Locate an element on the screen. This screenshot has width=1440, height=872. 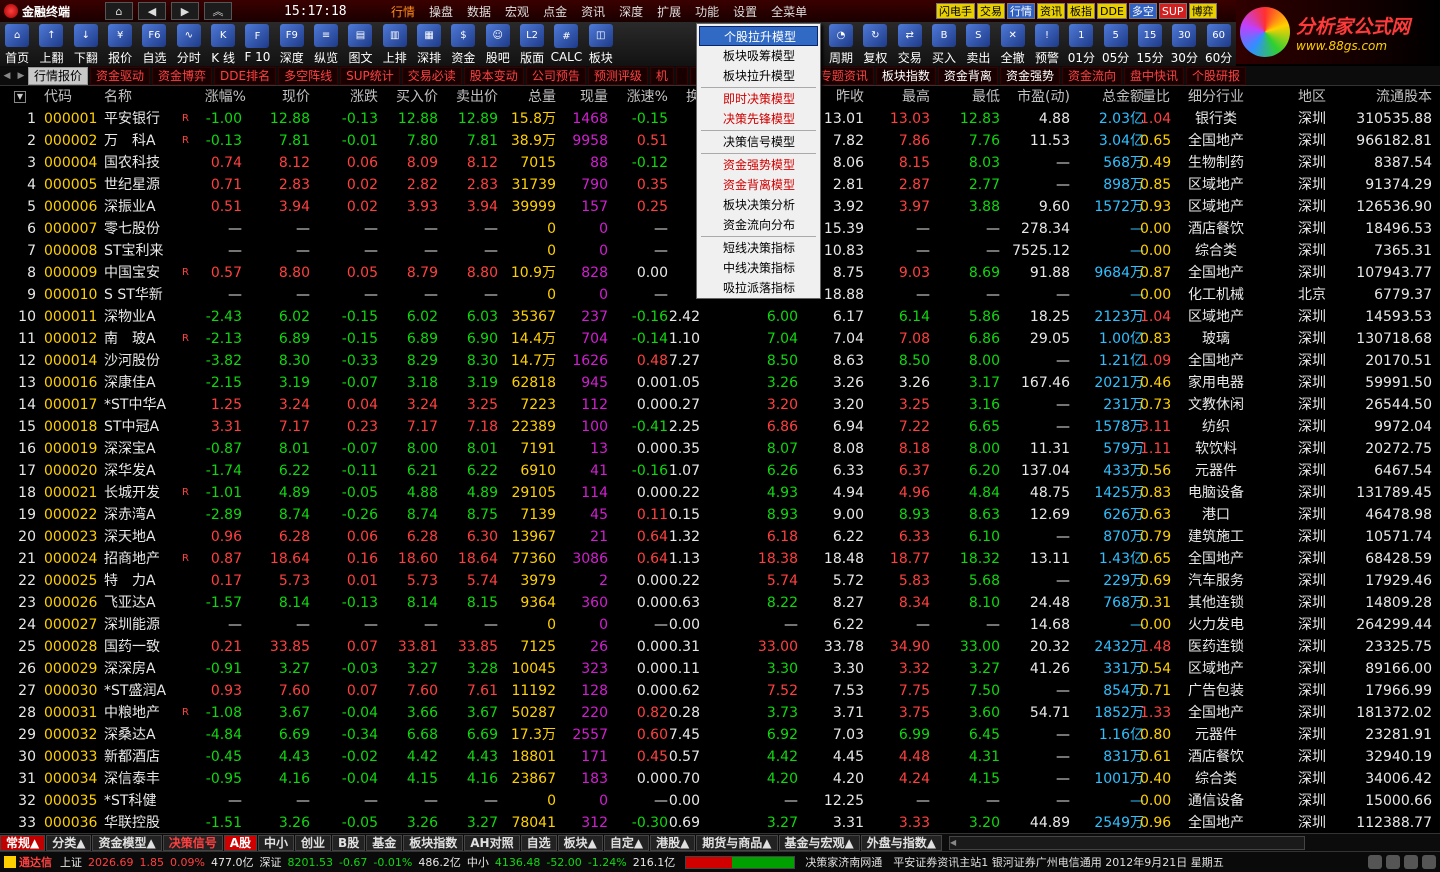
column-header: 现量 is located at coordinates (585, 97).